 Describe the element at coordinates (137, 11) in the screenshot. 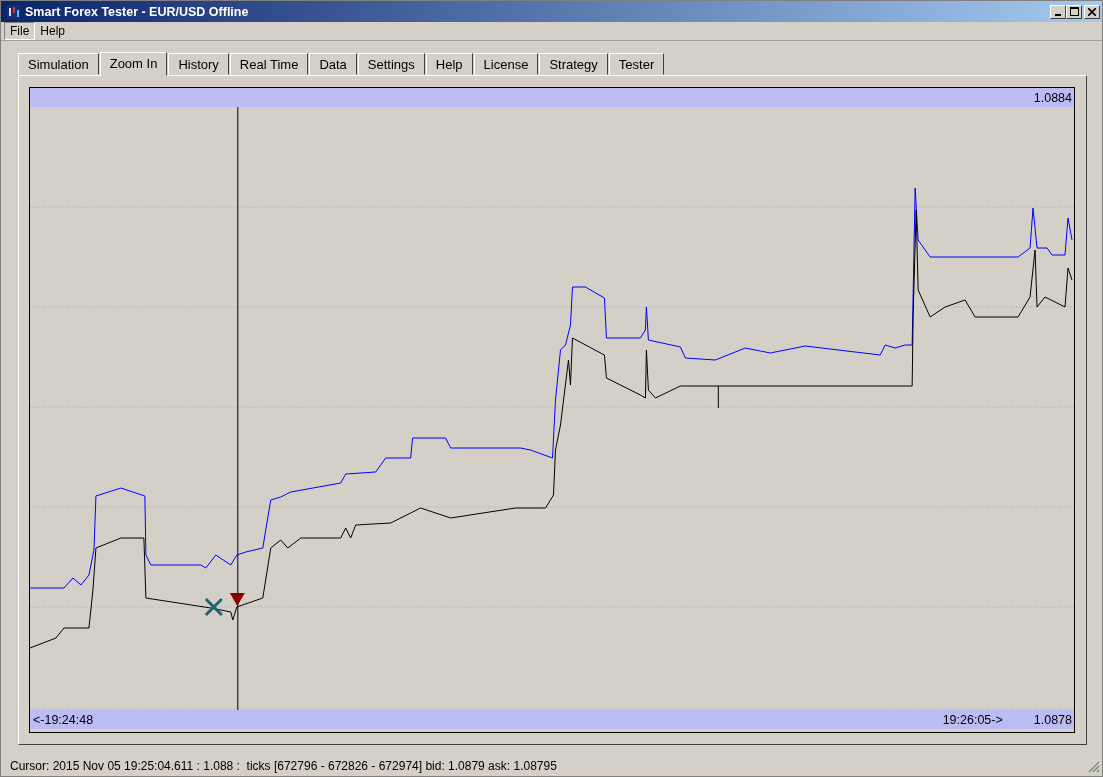

I see `window-title: Smart Forex Tester - EUR/USD Offline` at that location.